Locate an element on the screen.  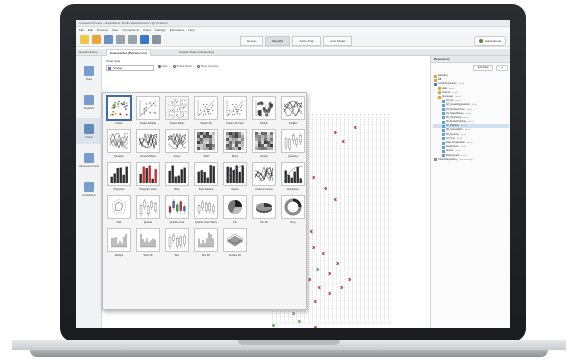
chart-option-label: Histogram is located at coordinates (119, 189).